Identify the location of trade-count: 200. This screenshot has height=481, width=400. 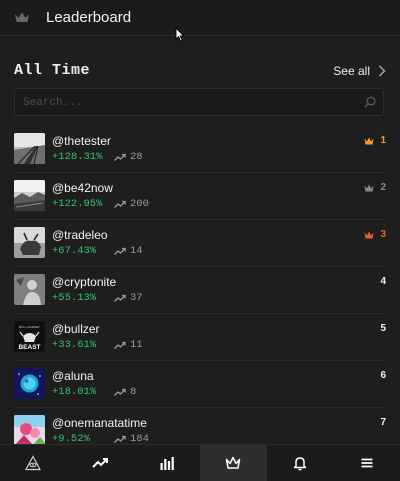
(131, 204).